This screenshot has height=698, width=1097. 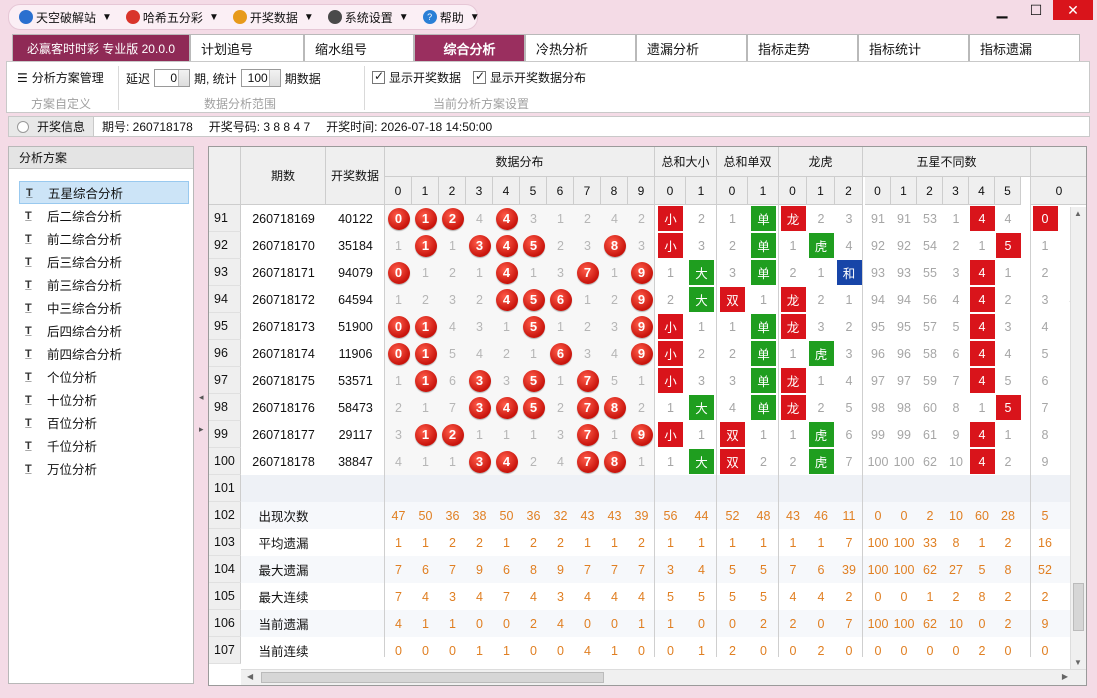 What do you see at coordinates (65, 17) in the screenshot?
I see `menu-item-0: 天空破解站 ▼` at bounding box center [65, 17].